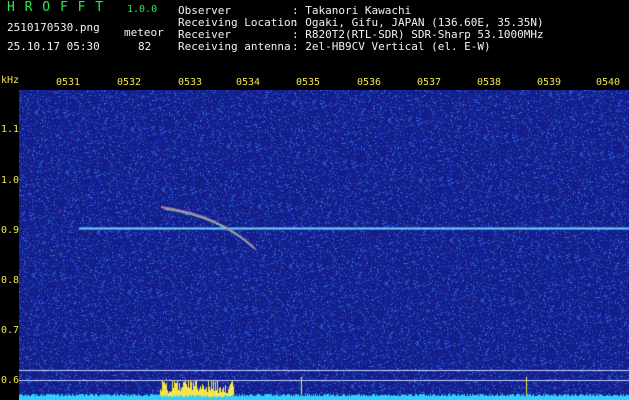  I want to click on info-key-antenna: Receiving antenna, so click(234, 46).